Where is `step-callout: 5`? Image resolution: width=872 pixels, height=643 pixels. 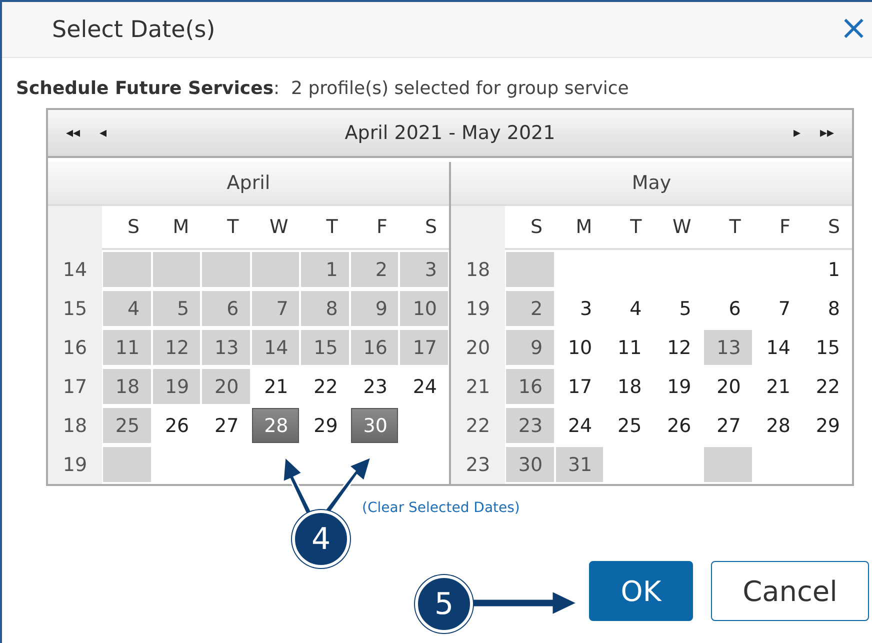
step-callout: 5 is located at coordinates (444, 604).